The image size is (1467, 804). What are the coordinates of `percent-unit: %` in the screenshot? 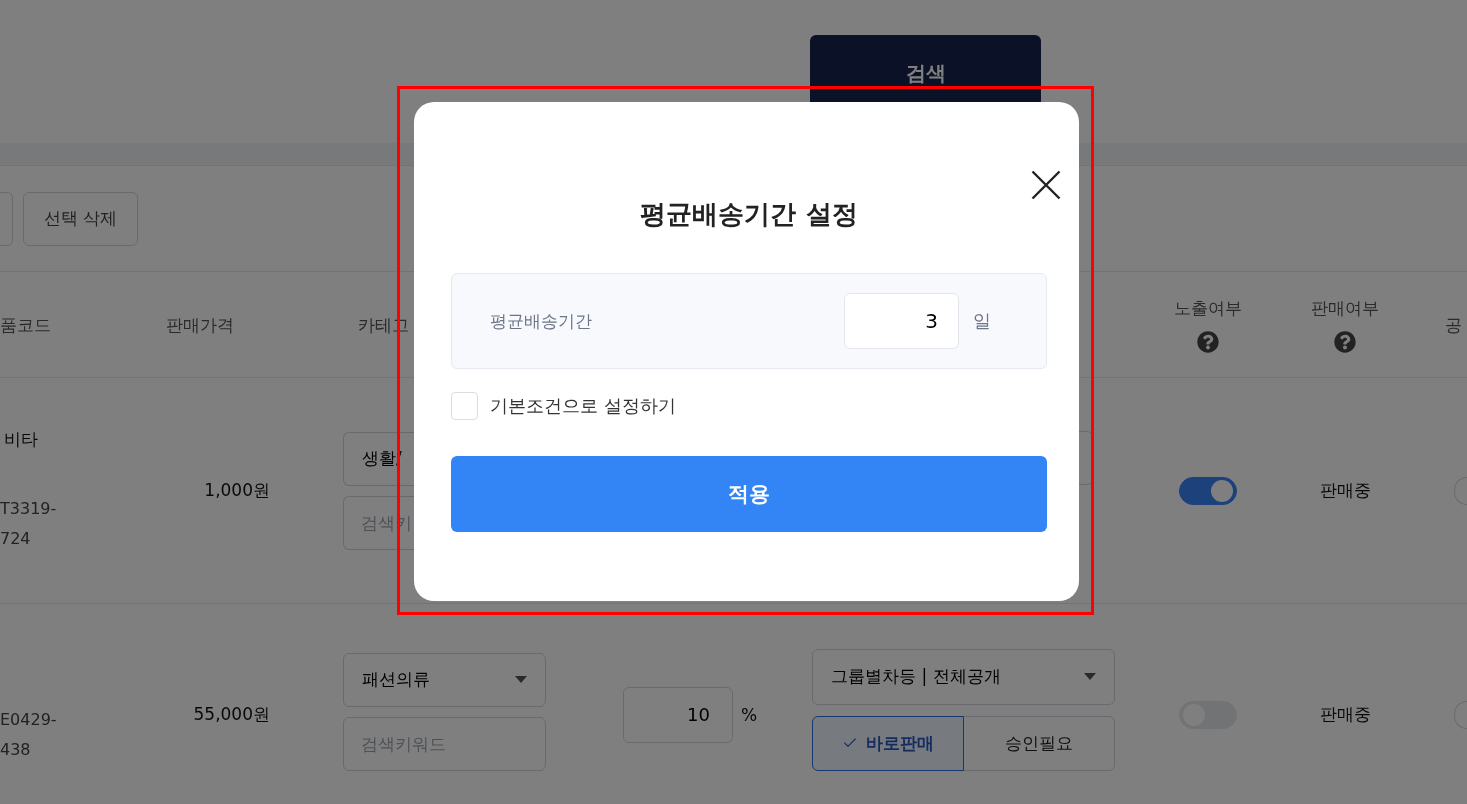 It's located at (749, 714).